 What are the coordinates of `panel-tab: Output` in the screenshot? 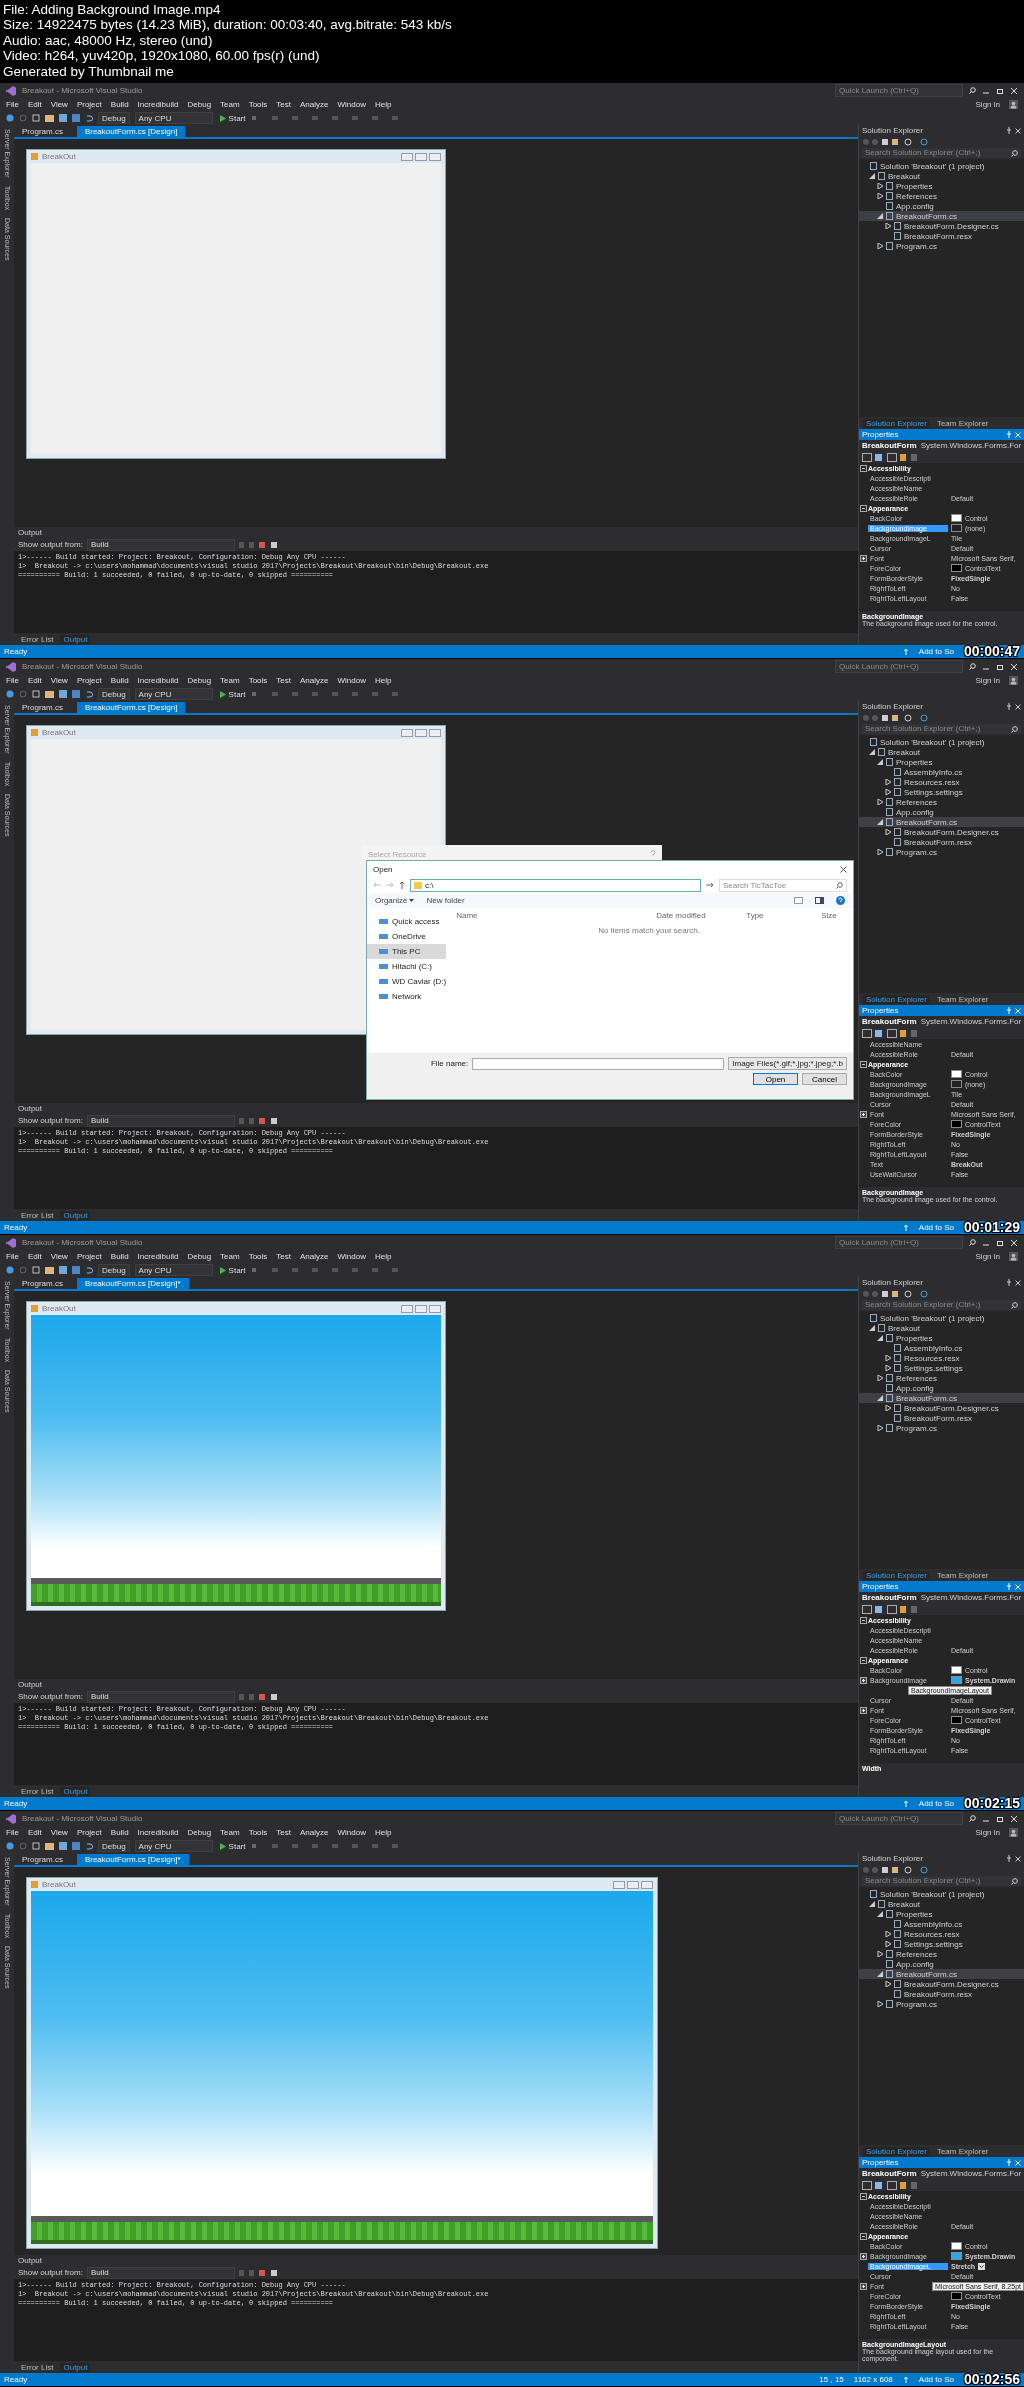 It's located at (75, 1791).